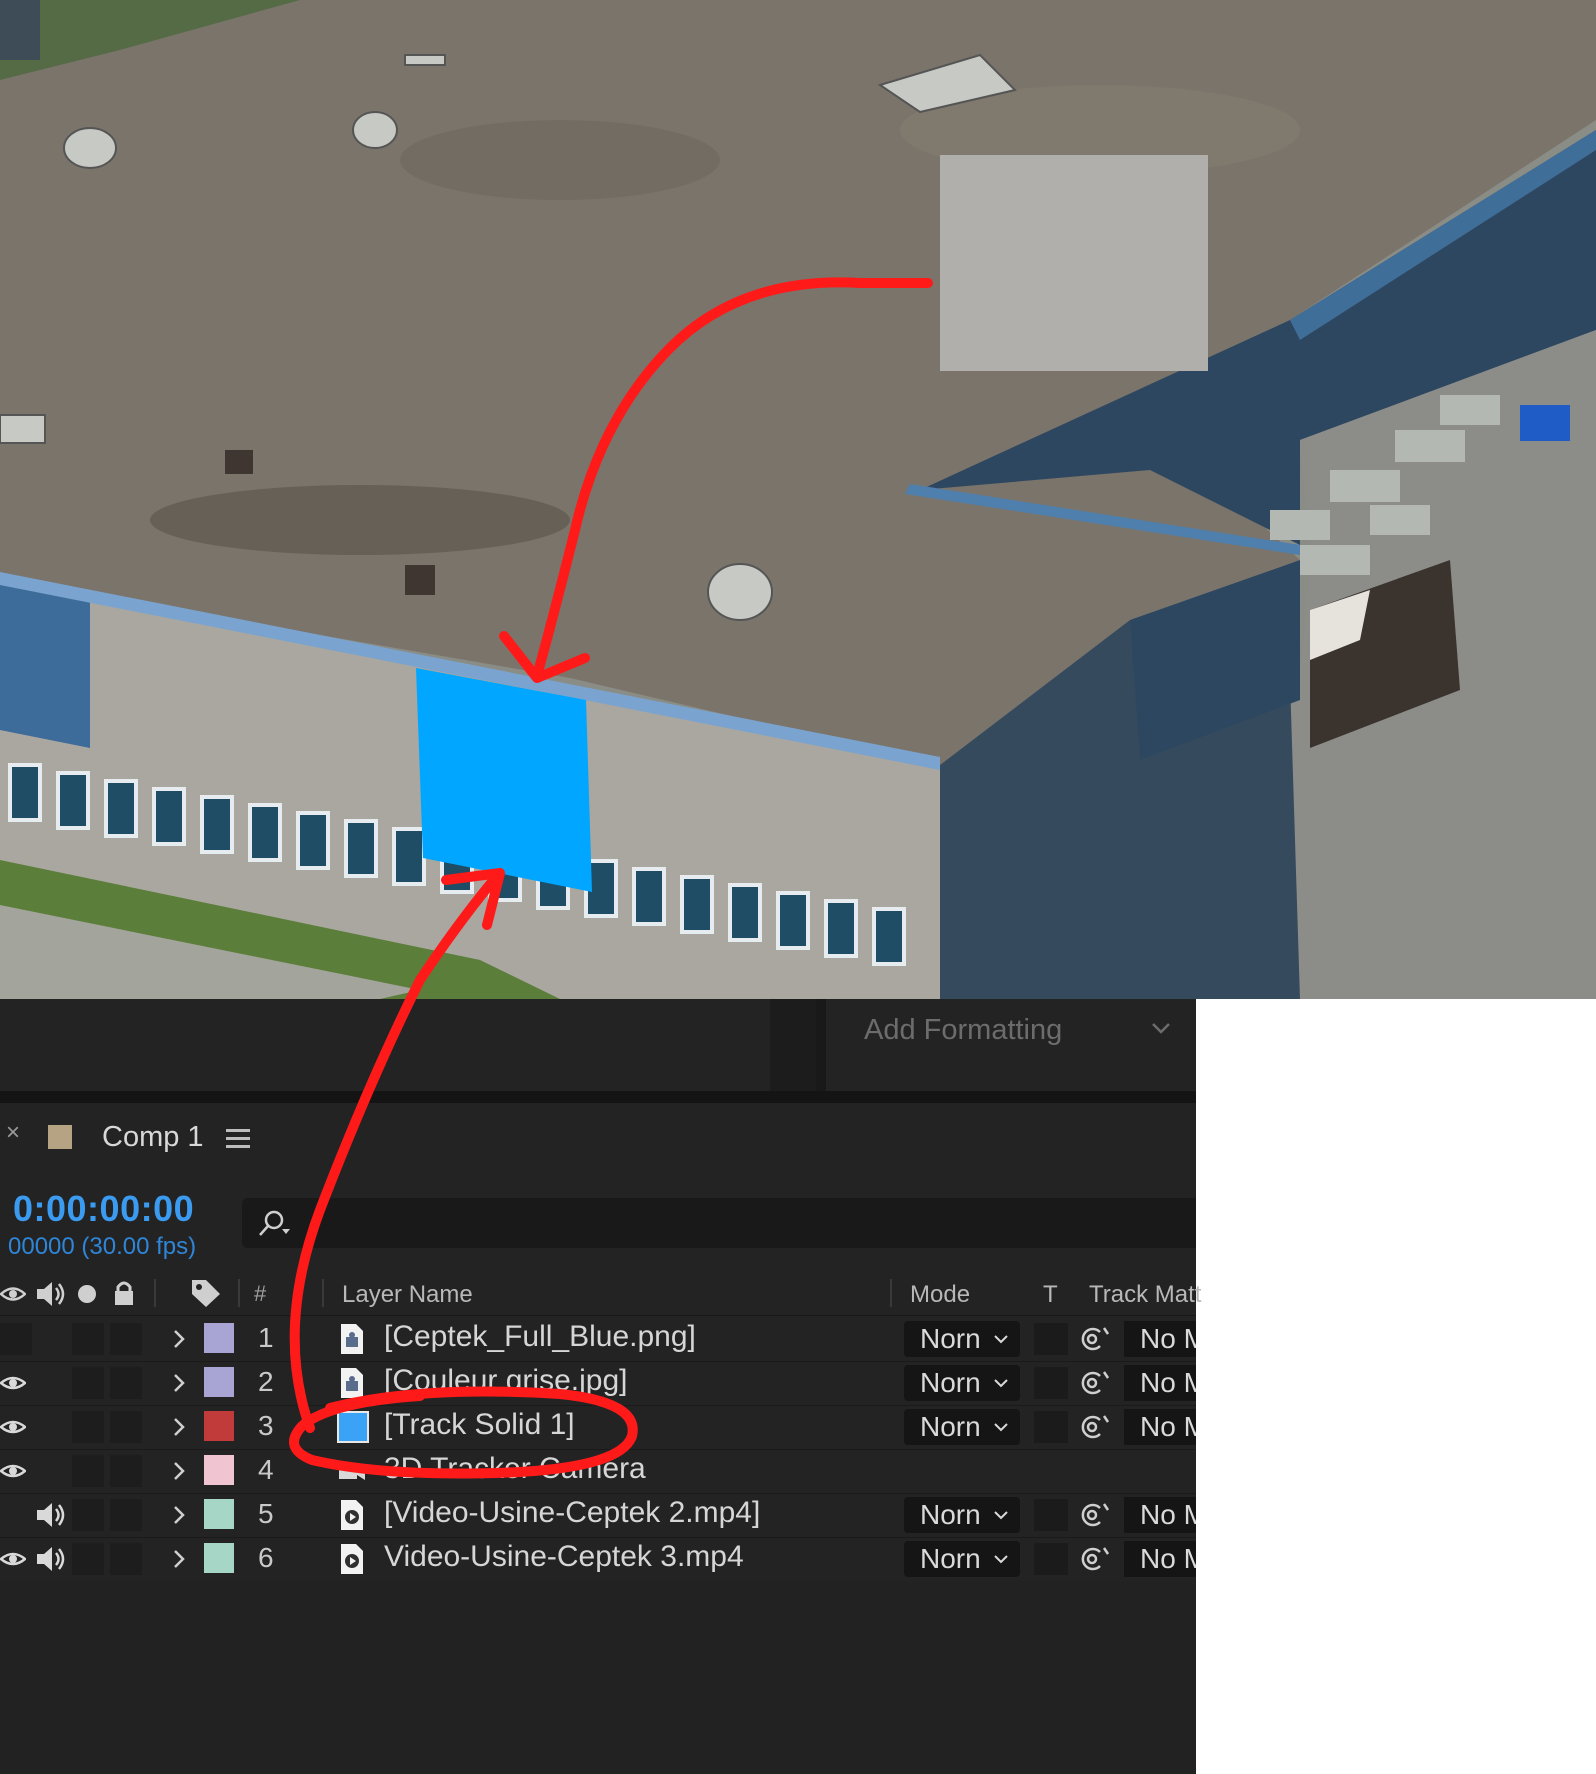  What do you see at coordinates (598, 1677) in the screenshot?
I see `timeline-empty-area` at bounding box center [598, 1677].